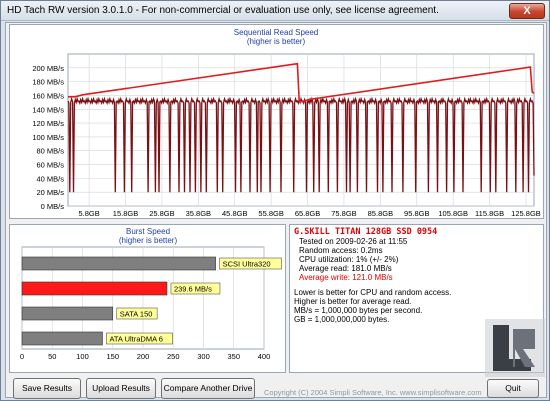 This screenshot has width=550, height=401. I want to click on x-tick-label: 0, so click(22, 356).